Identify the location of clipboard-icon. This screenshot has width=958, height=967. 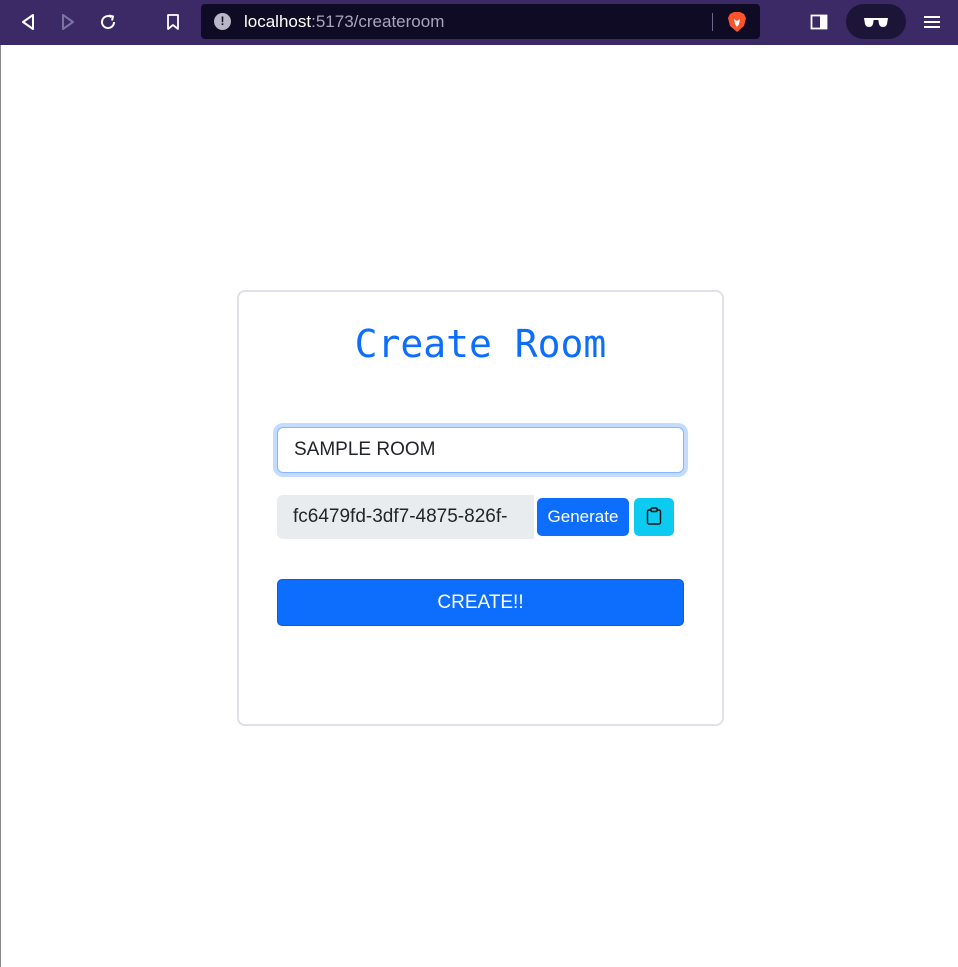
(654, 517).